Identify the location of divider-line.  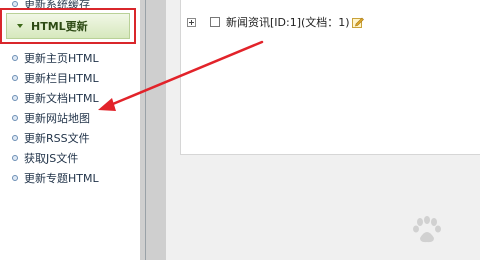
(145, 130).